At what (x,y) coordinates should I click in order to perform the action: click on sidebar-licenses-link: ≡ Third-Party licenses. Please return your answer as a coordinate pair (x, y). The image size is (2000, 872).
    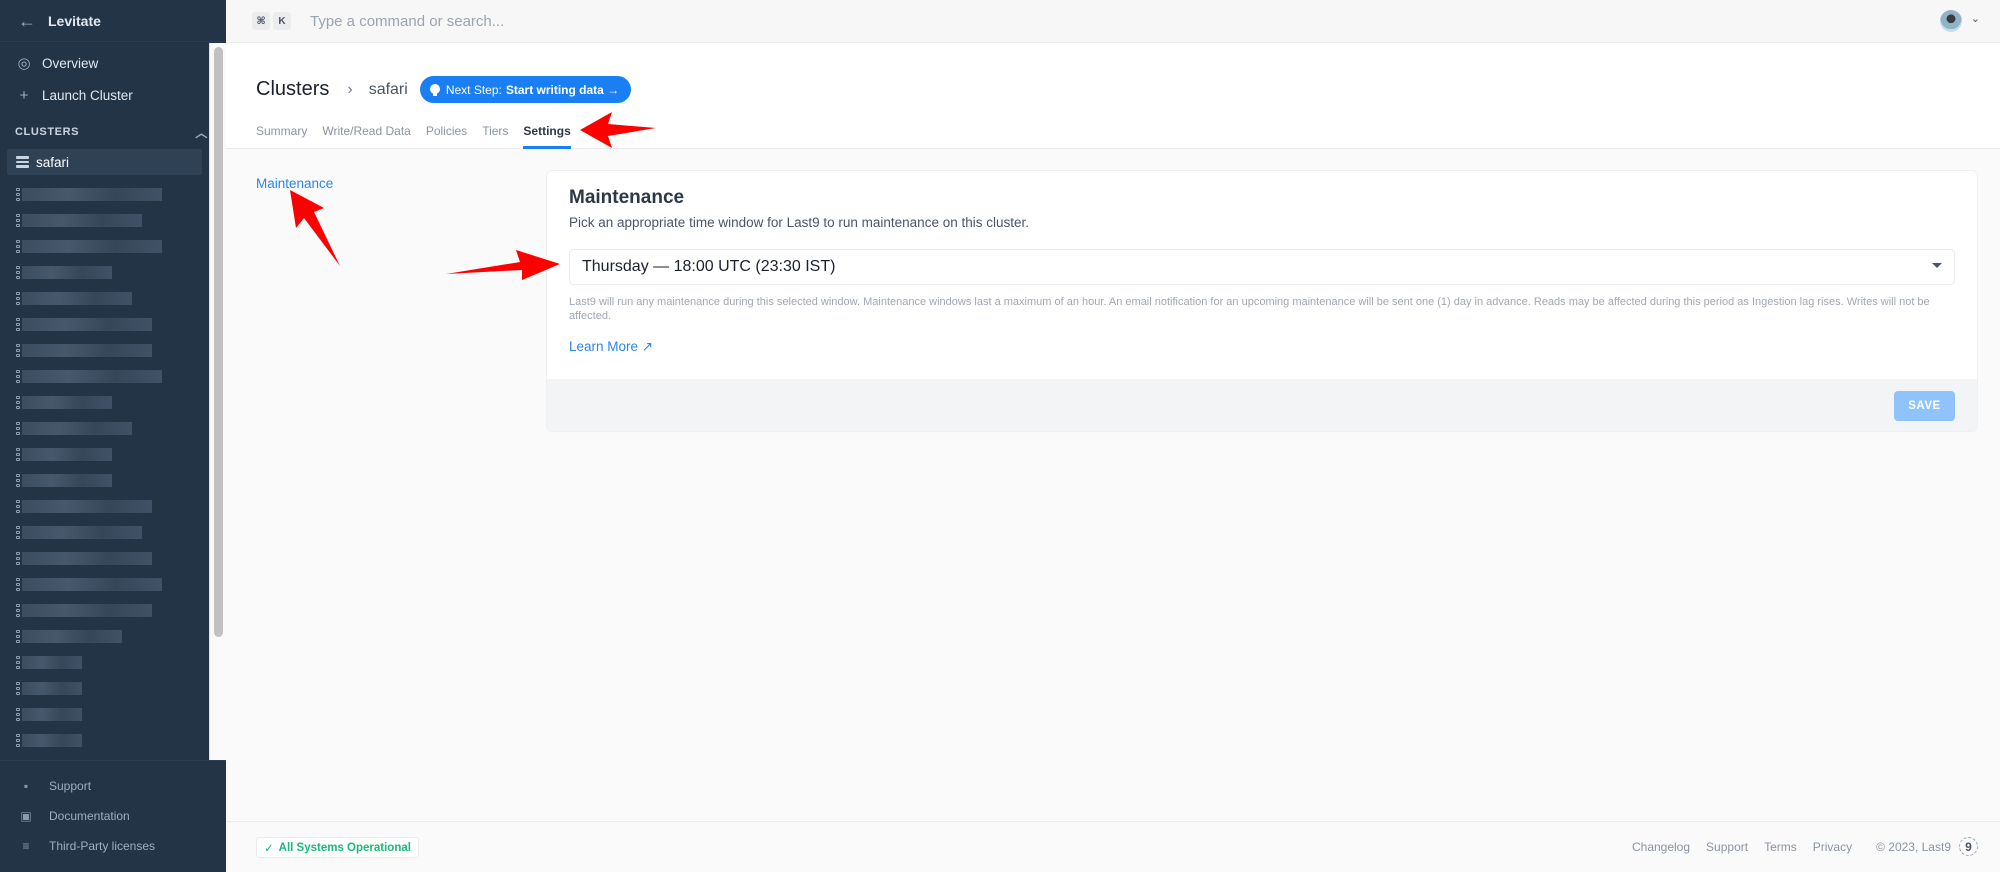
    Looking at the image, I should click on (113, 846).